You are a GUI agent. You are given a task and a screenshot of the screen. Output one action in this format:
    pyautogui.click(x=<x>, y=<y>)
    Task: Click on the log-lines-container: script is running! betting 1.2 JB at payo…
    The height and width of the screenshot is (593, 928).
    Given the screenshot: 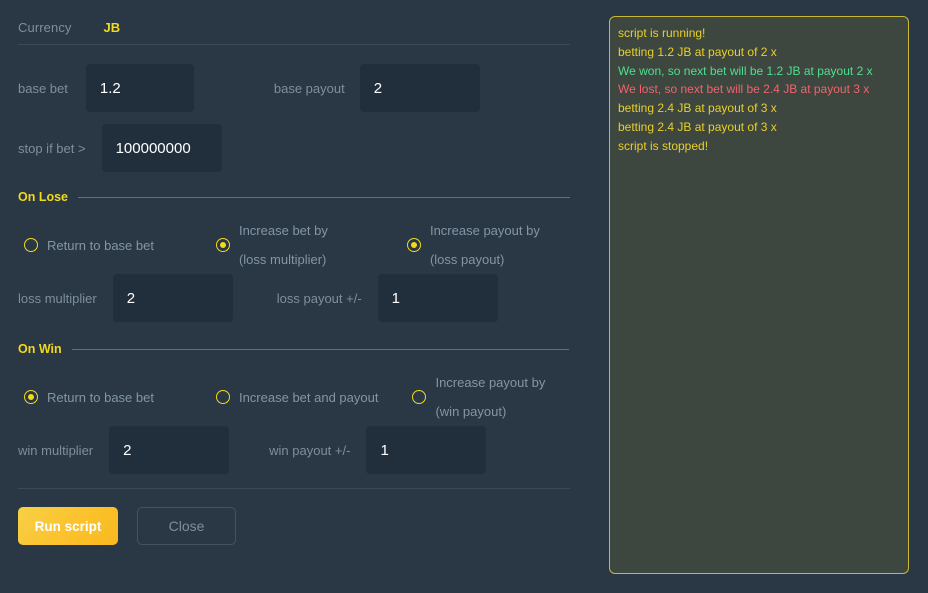 What is the action you would take?
    pyautogui.click(x=759, y=90)
    